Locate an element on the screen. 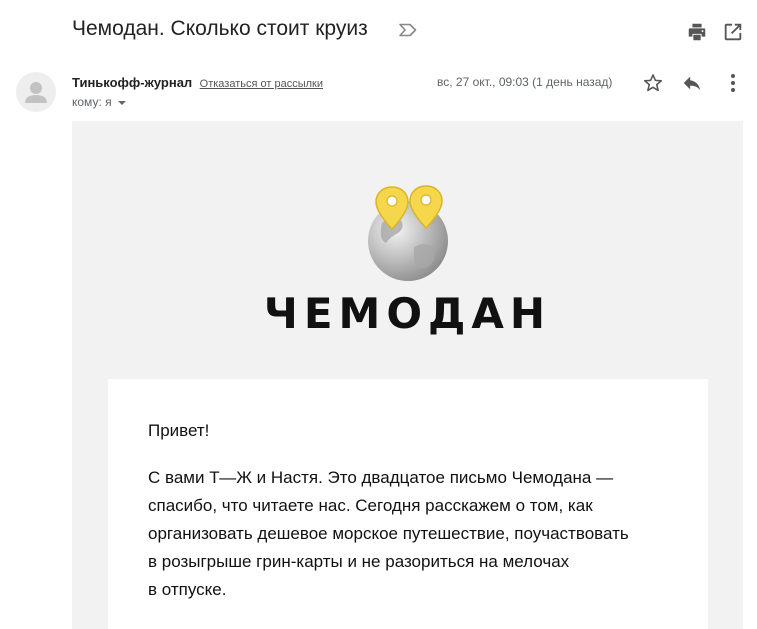 Image resolution: width=757 pixels, height=629 pixels. sender-name: Тинькофф-журнал is located at coordinates (132, 82).